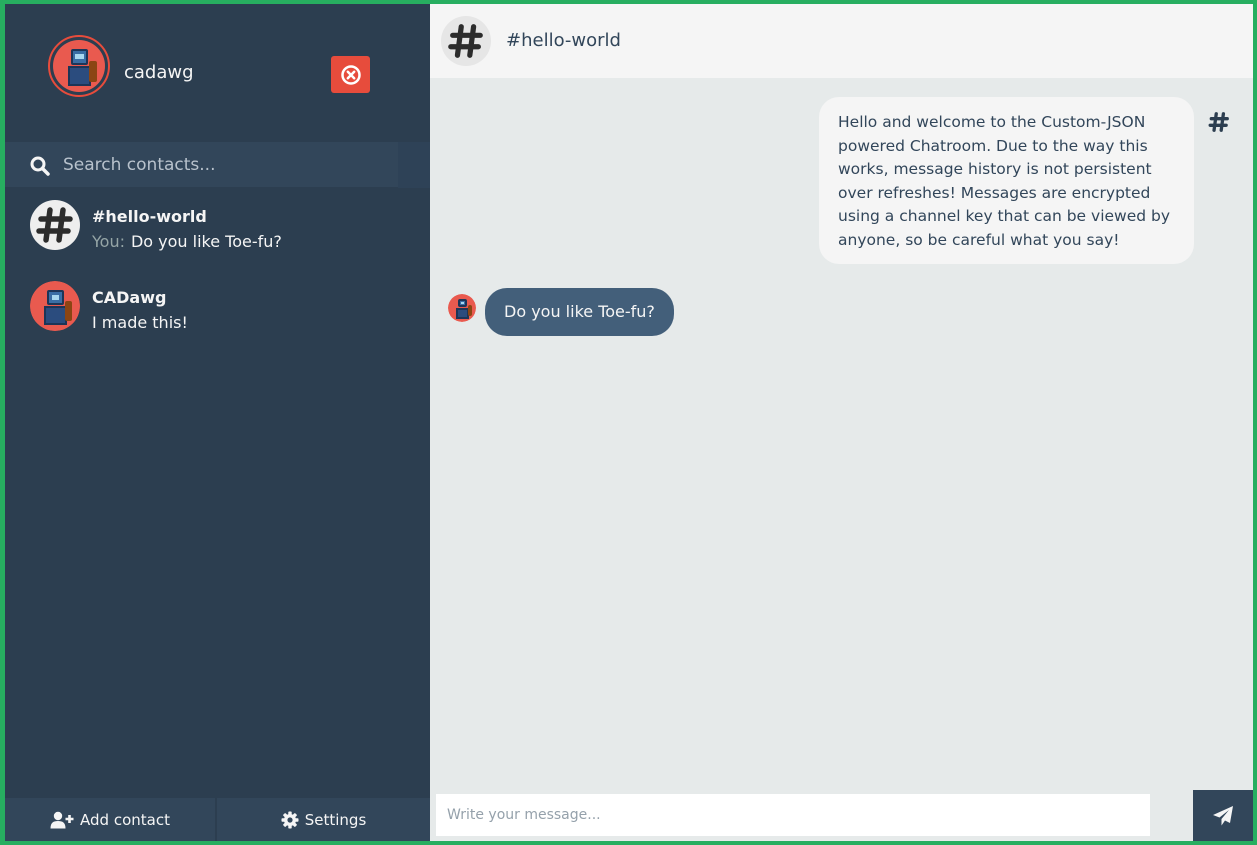 The height and width of the screenshot is (845, 1257). Describe the element at coordinates (841, 41) in the screenshot. I see `chat-header: #hello-world` at that location.